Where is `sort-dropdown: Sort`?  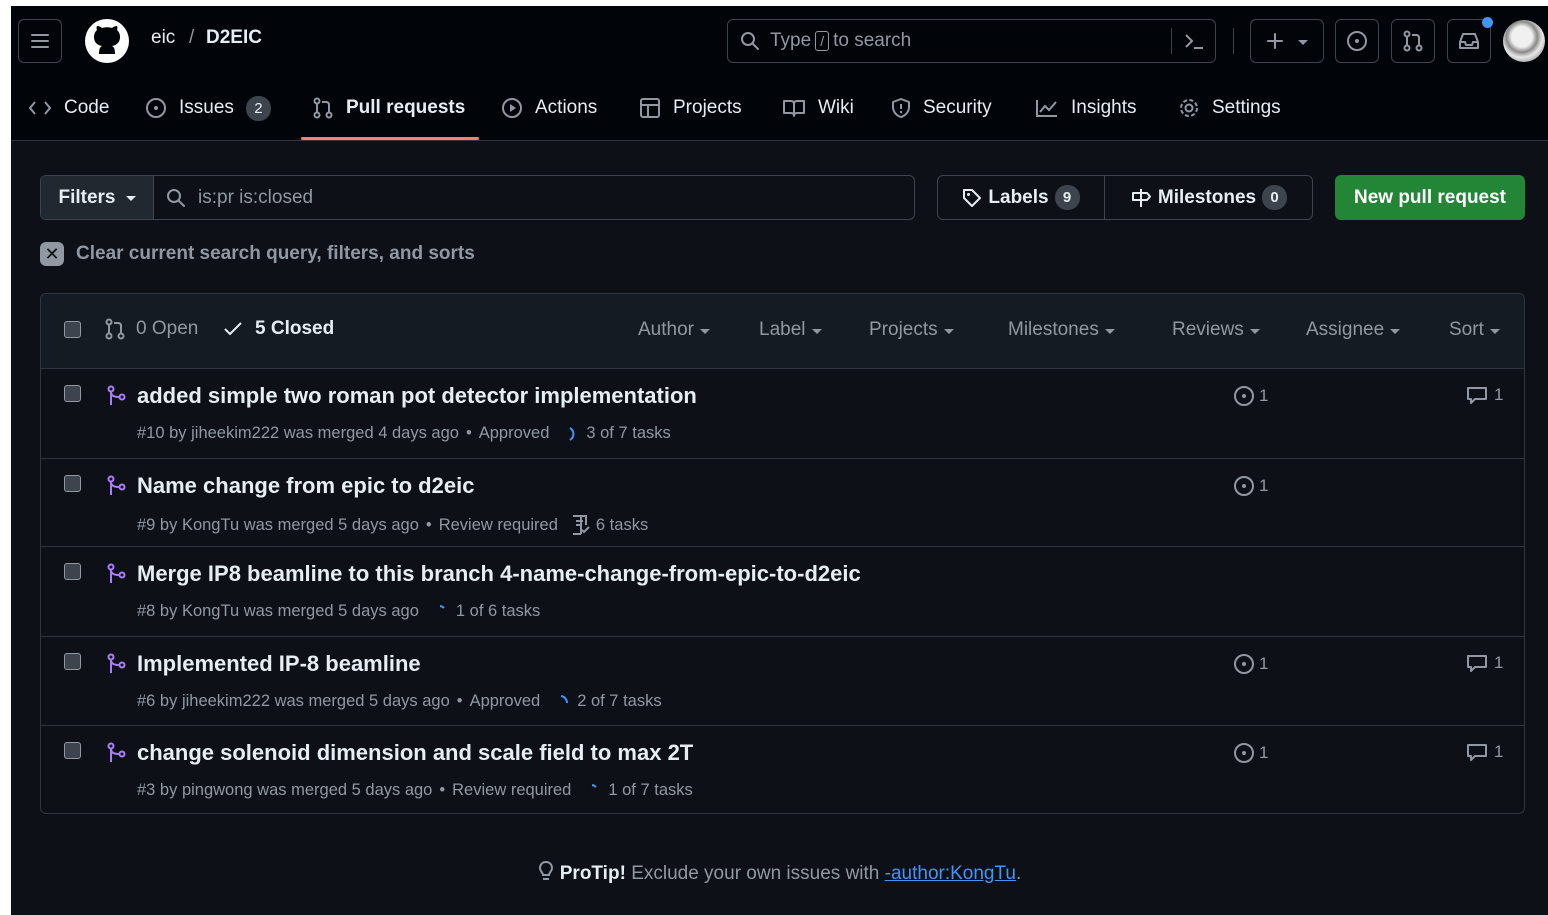
sort-dropdown: Sort is located at coordinates (1474, 330).